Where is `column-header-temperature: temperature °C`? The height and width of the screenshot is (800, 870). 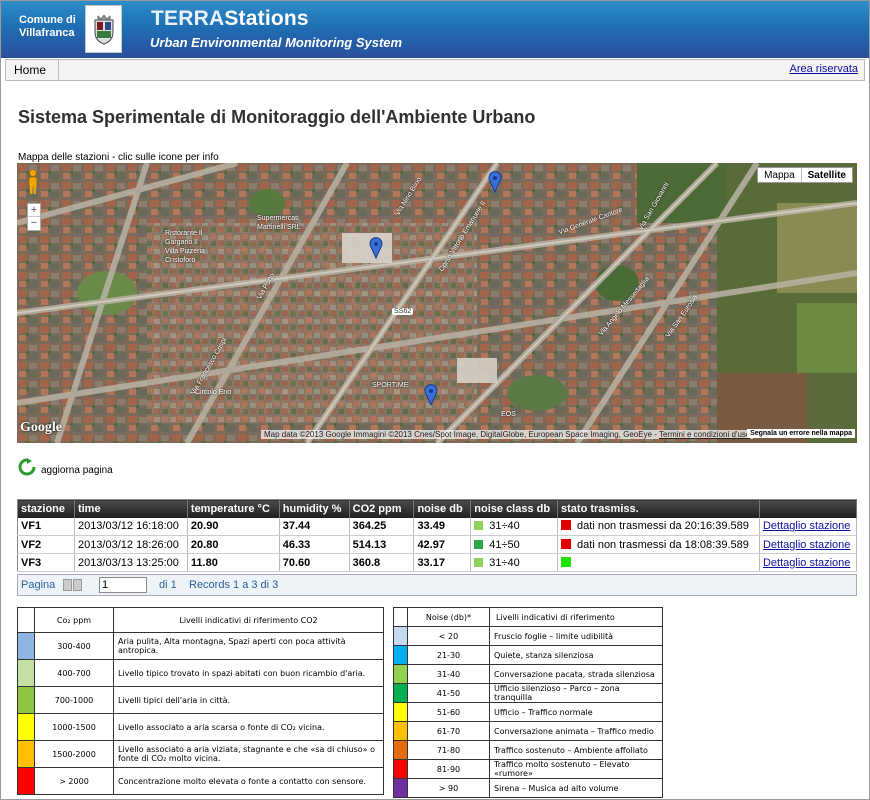 column-header-temperature: temperature °C is located at coordinates (233, 508).